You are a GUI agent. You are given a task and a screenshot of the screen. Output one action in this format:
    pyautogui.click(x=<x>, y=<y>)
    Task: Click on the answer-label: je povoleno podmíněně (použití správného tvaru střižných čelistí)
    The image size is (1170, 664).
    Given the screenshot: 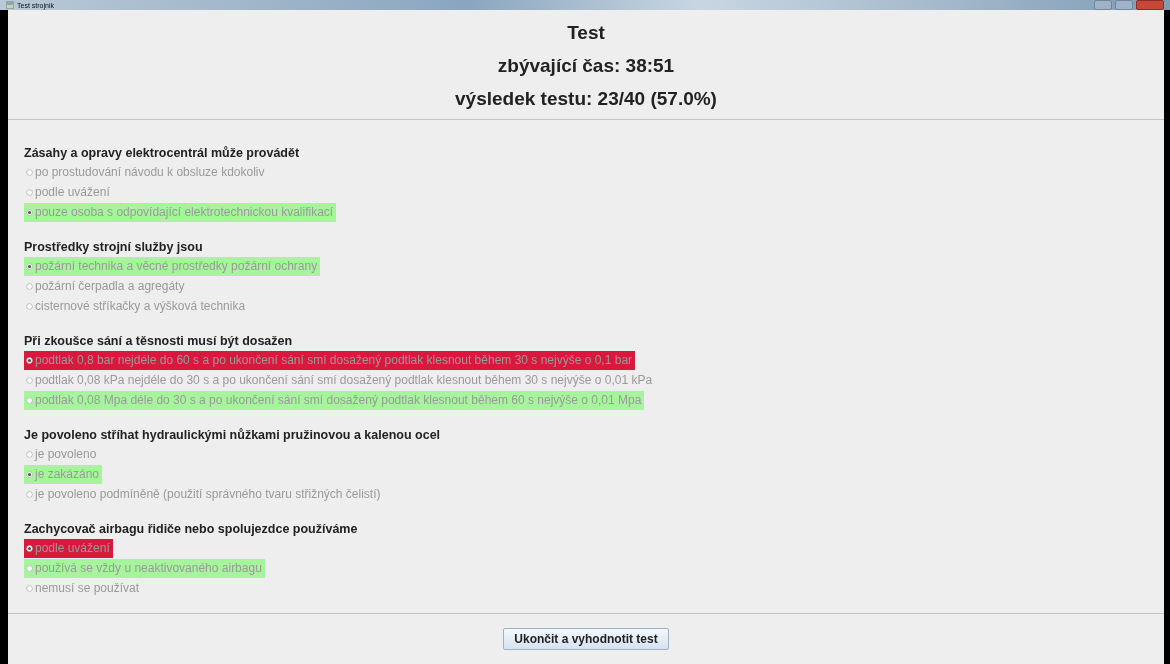 What is the action you would take?
    pyautogui.click(x=208, y=494)
    